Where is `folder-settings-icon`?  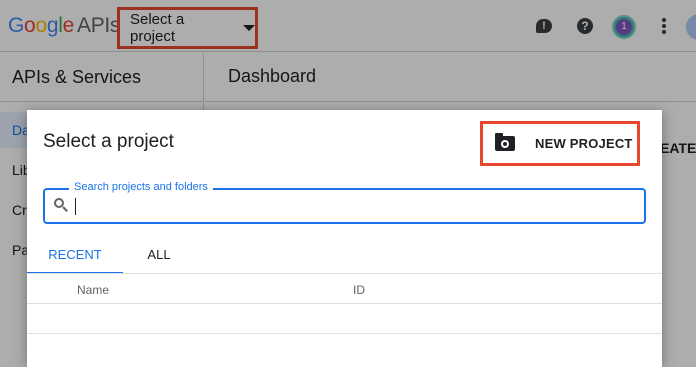
folder-settings-icon is located at coordinates (505, 142).